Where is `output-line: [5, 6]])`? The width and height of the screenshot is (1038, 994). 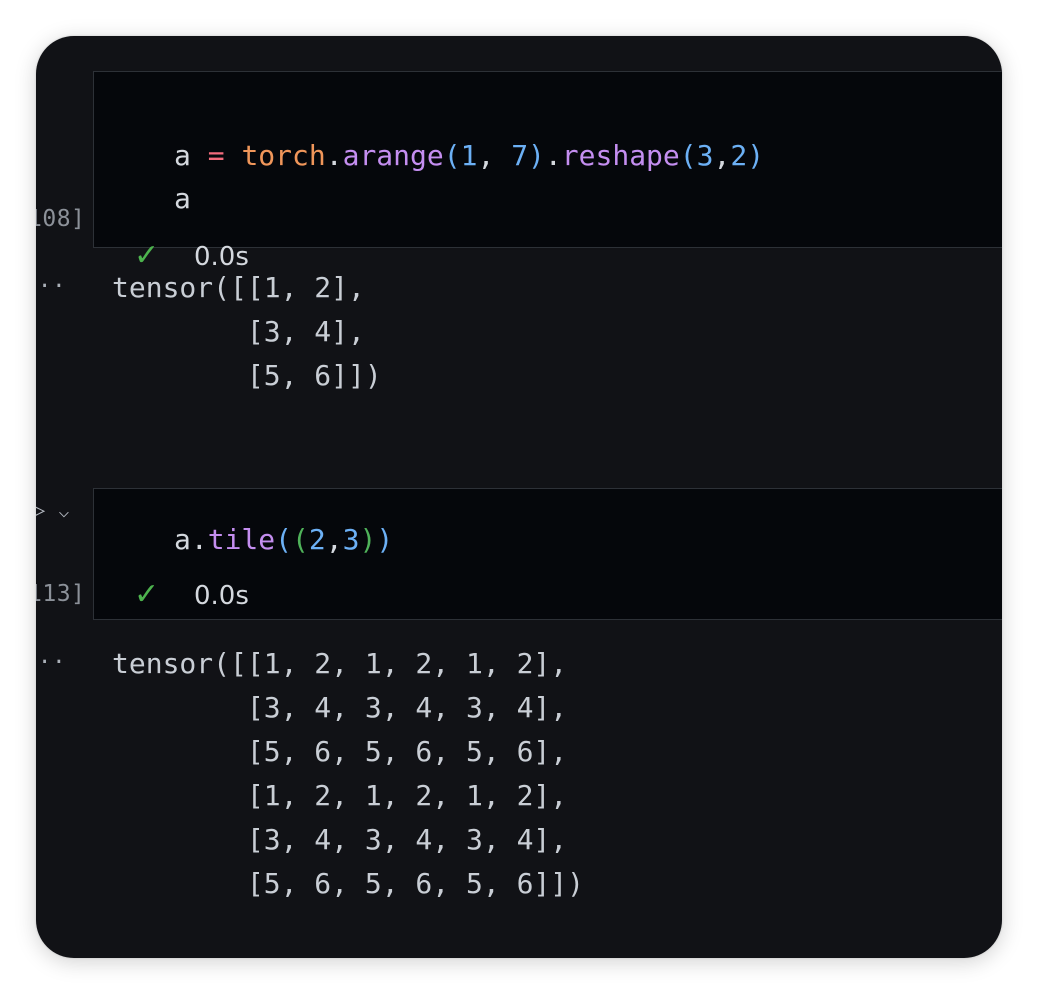 output-line: [5, 6]]) is located at coordinates (247, 375).